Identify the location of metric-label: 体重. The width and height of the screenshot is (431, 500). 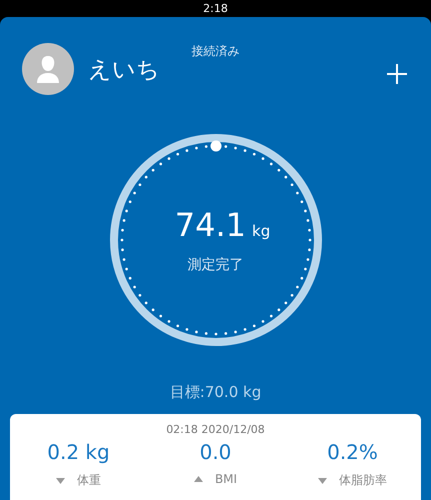
(89, 480).